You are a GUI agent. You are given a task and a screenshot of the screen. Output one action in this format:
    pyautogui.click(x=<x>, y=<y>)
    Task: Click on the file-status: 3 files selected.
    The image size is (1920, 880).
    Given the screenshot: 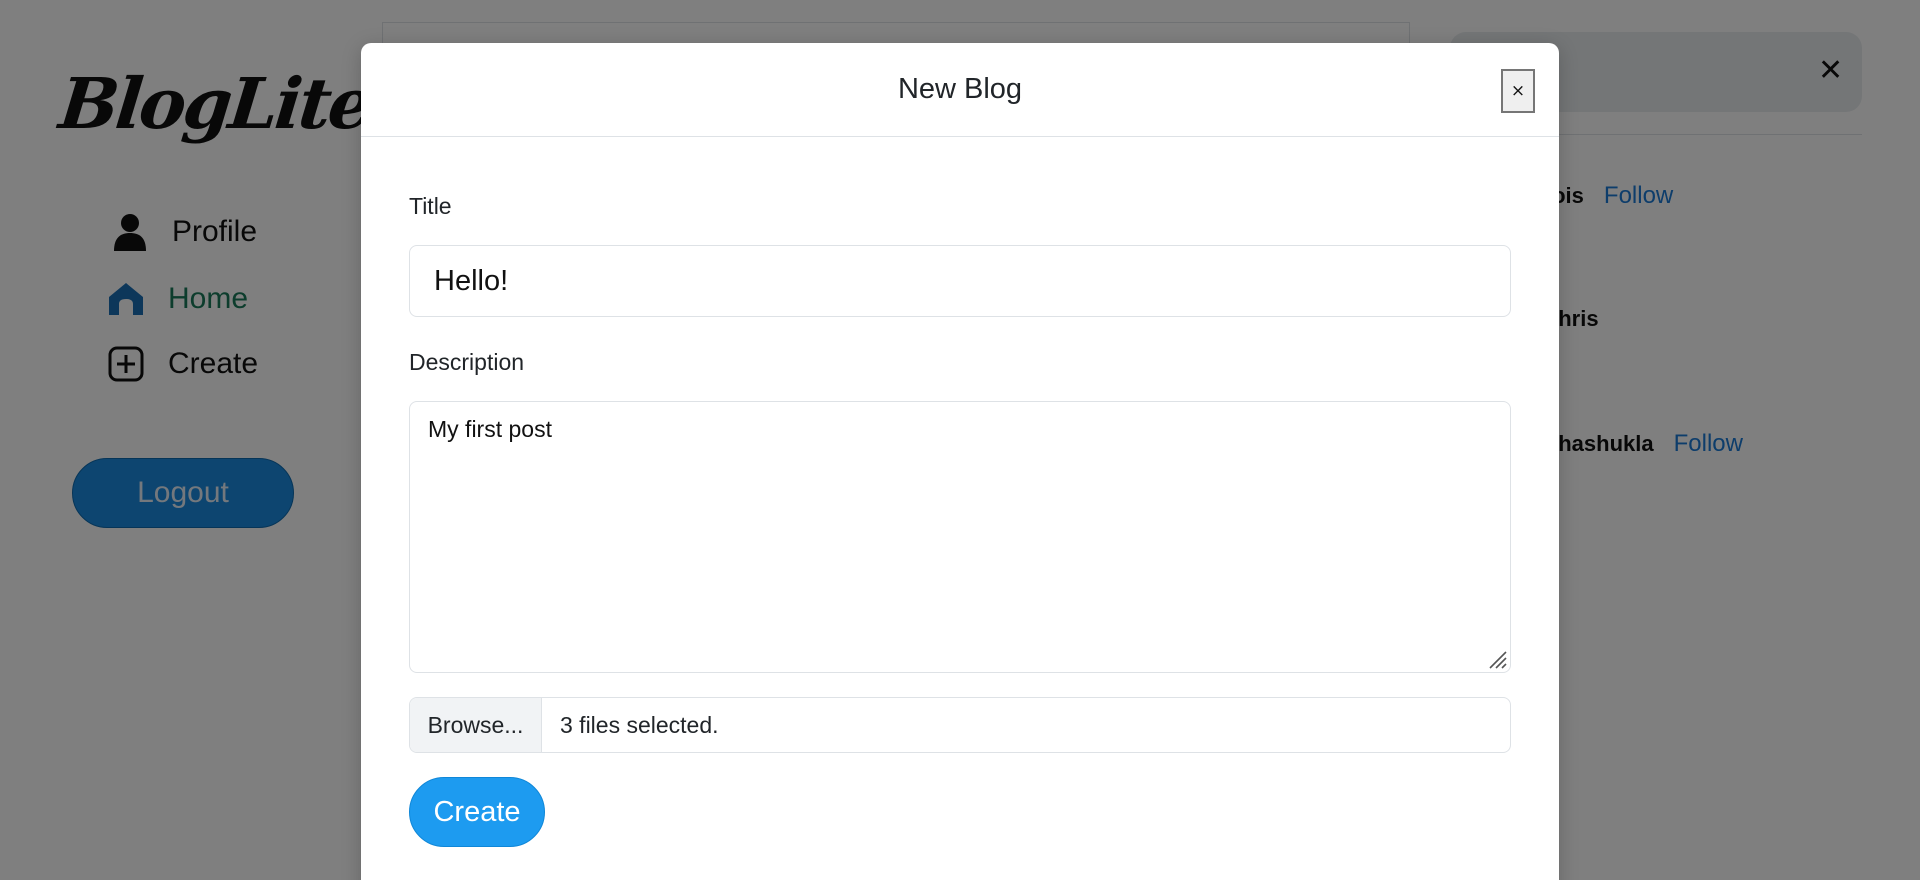 What is the action you would take?
    pyautogui.click(x=639, y=724)
    